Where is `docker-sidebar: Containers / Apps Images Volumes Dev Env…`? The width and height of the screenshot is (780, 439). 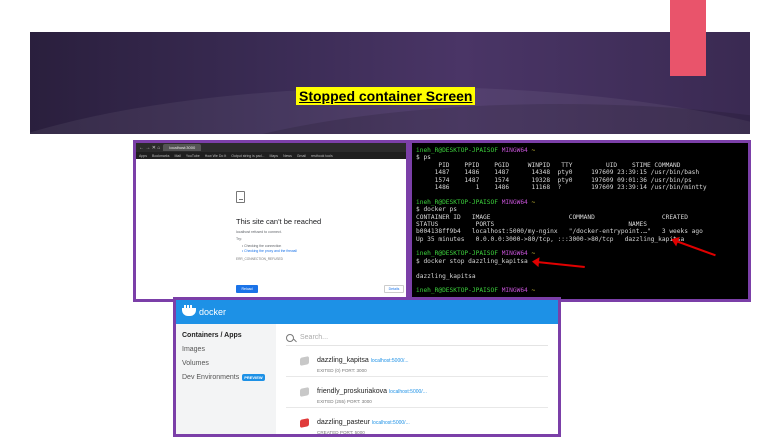 docker-sidebar: Containers / Apps Images Volumes Dev Env… is located at coordinates (226, 379).